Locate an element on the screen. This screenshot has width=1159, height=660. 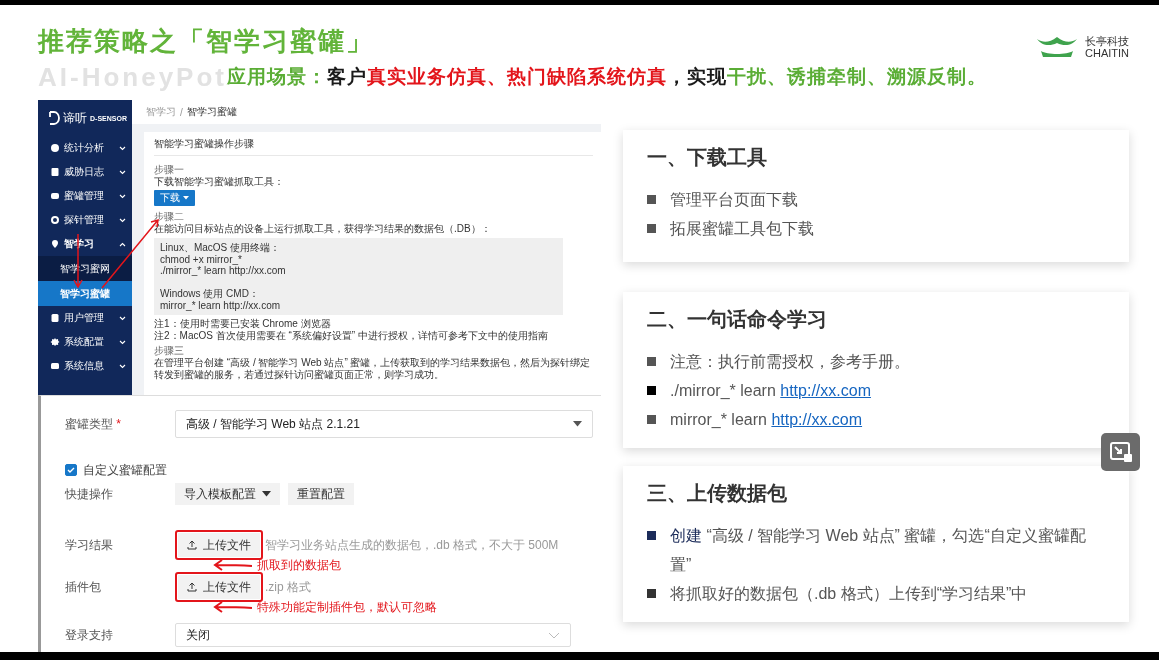
step-label: 步骤三 is located at coordinates (169, 351).